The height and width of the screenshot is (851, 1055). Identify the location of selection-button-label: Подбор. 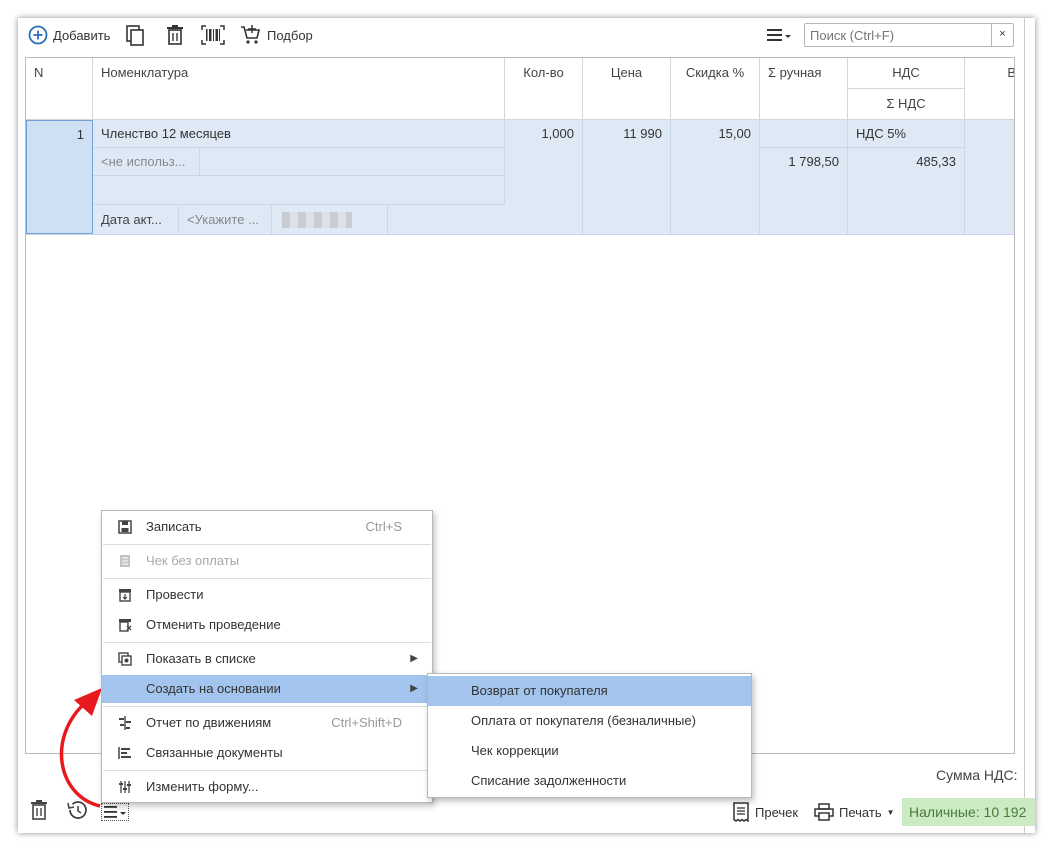
(290, 35).